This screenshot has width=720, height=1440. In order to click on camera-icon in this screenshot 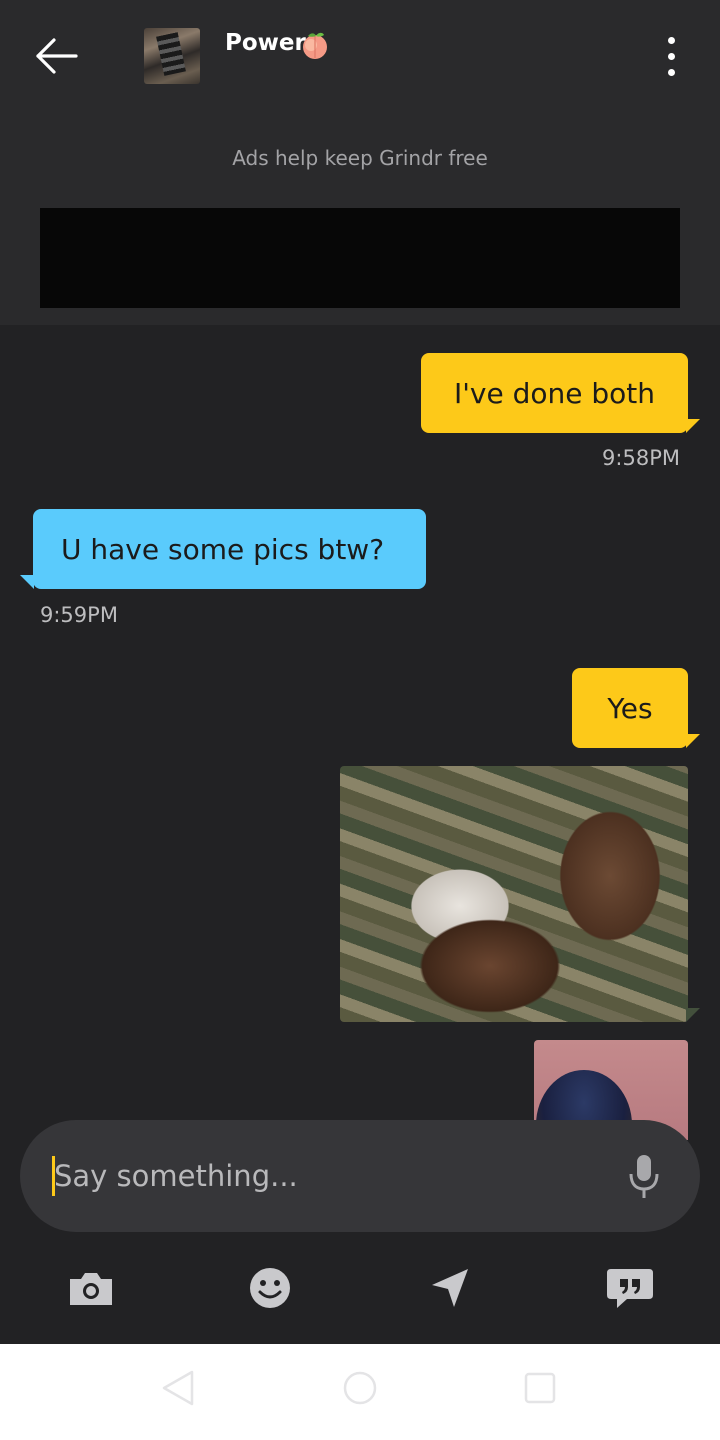, I will do `click(91, 1289)`.